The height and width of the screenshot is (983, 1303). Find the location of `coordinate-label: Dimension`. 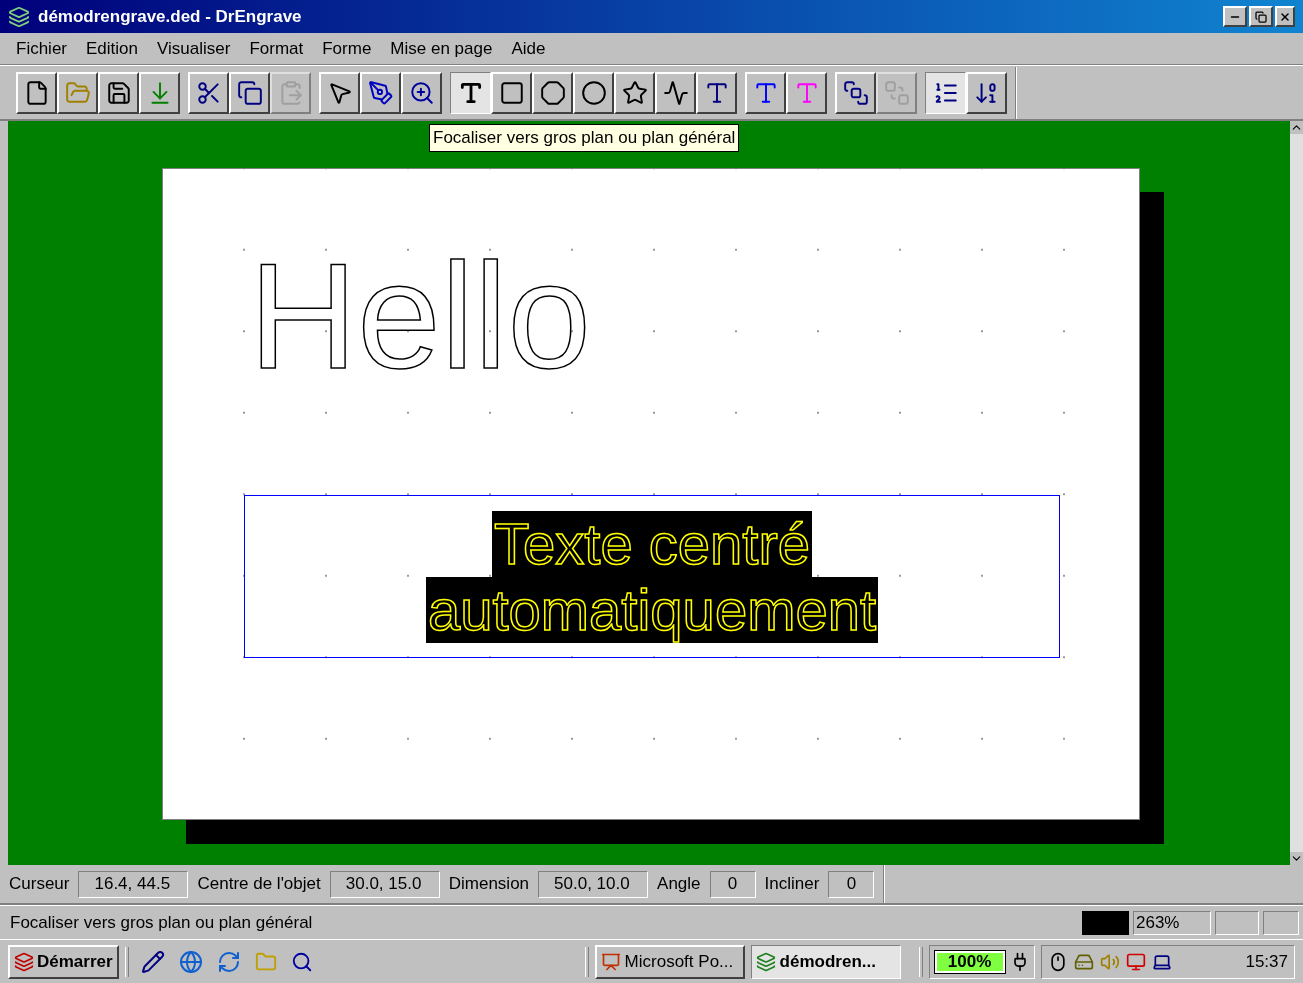

coordinate-label: Dimension is located at coordinates (489, 884).